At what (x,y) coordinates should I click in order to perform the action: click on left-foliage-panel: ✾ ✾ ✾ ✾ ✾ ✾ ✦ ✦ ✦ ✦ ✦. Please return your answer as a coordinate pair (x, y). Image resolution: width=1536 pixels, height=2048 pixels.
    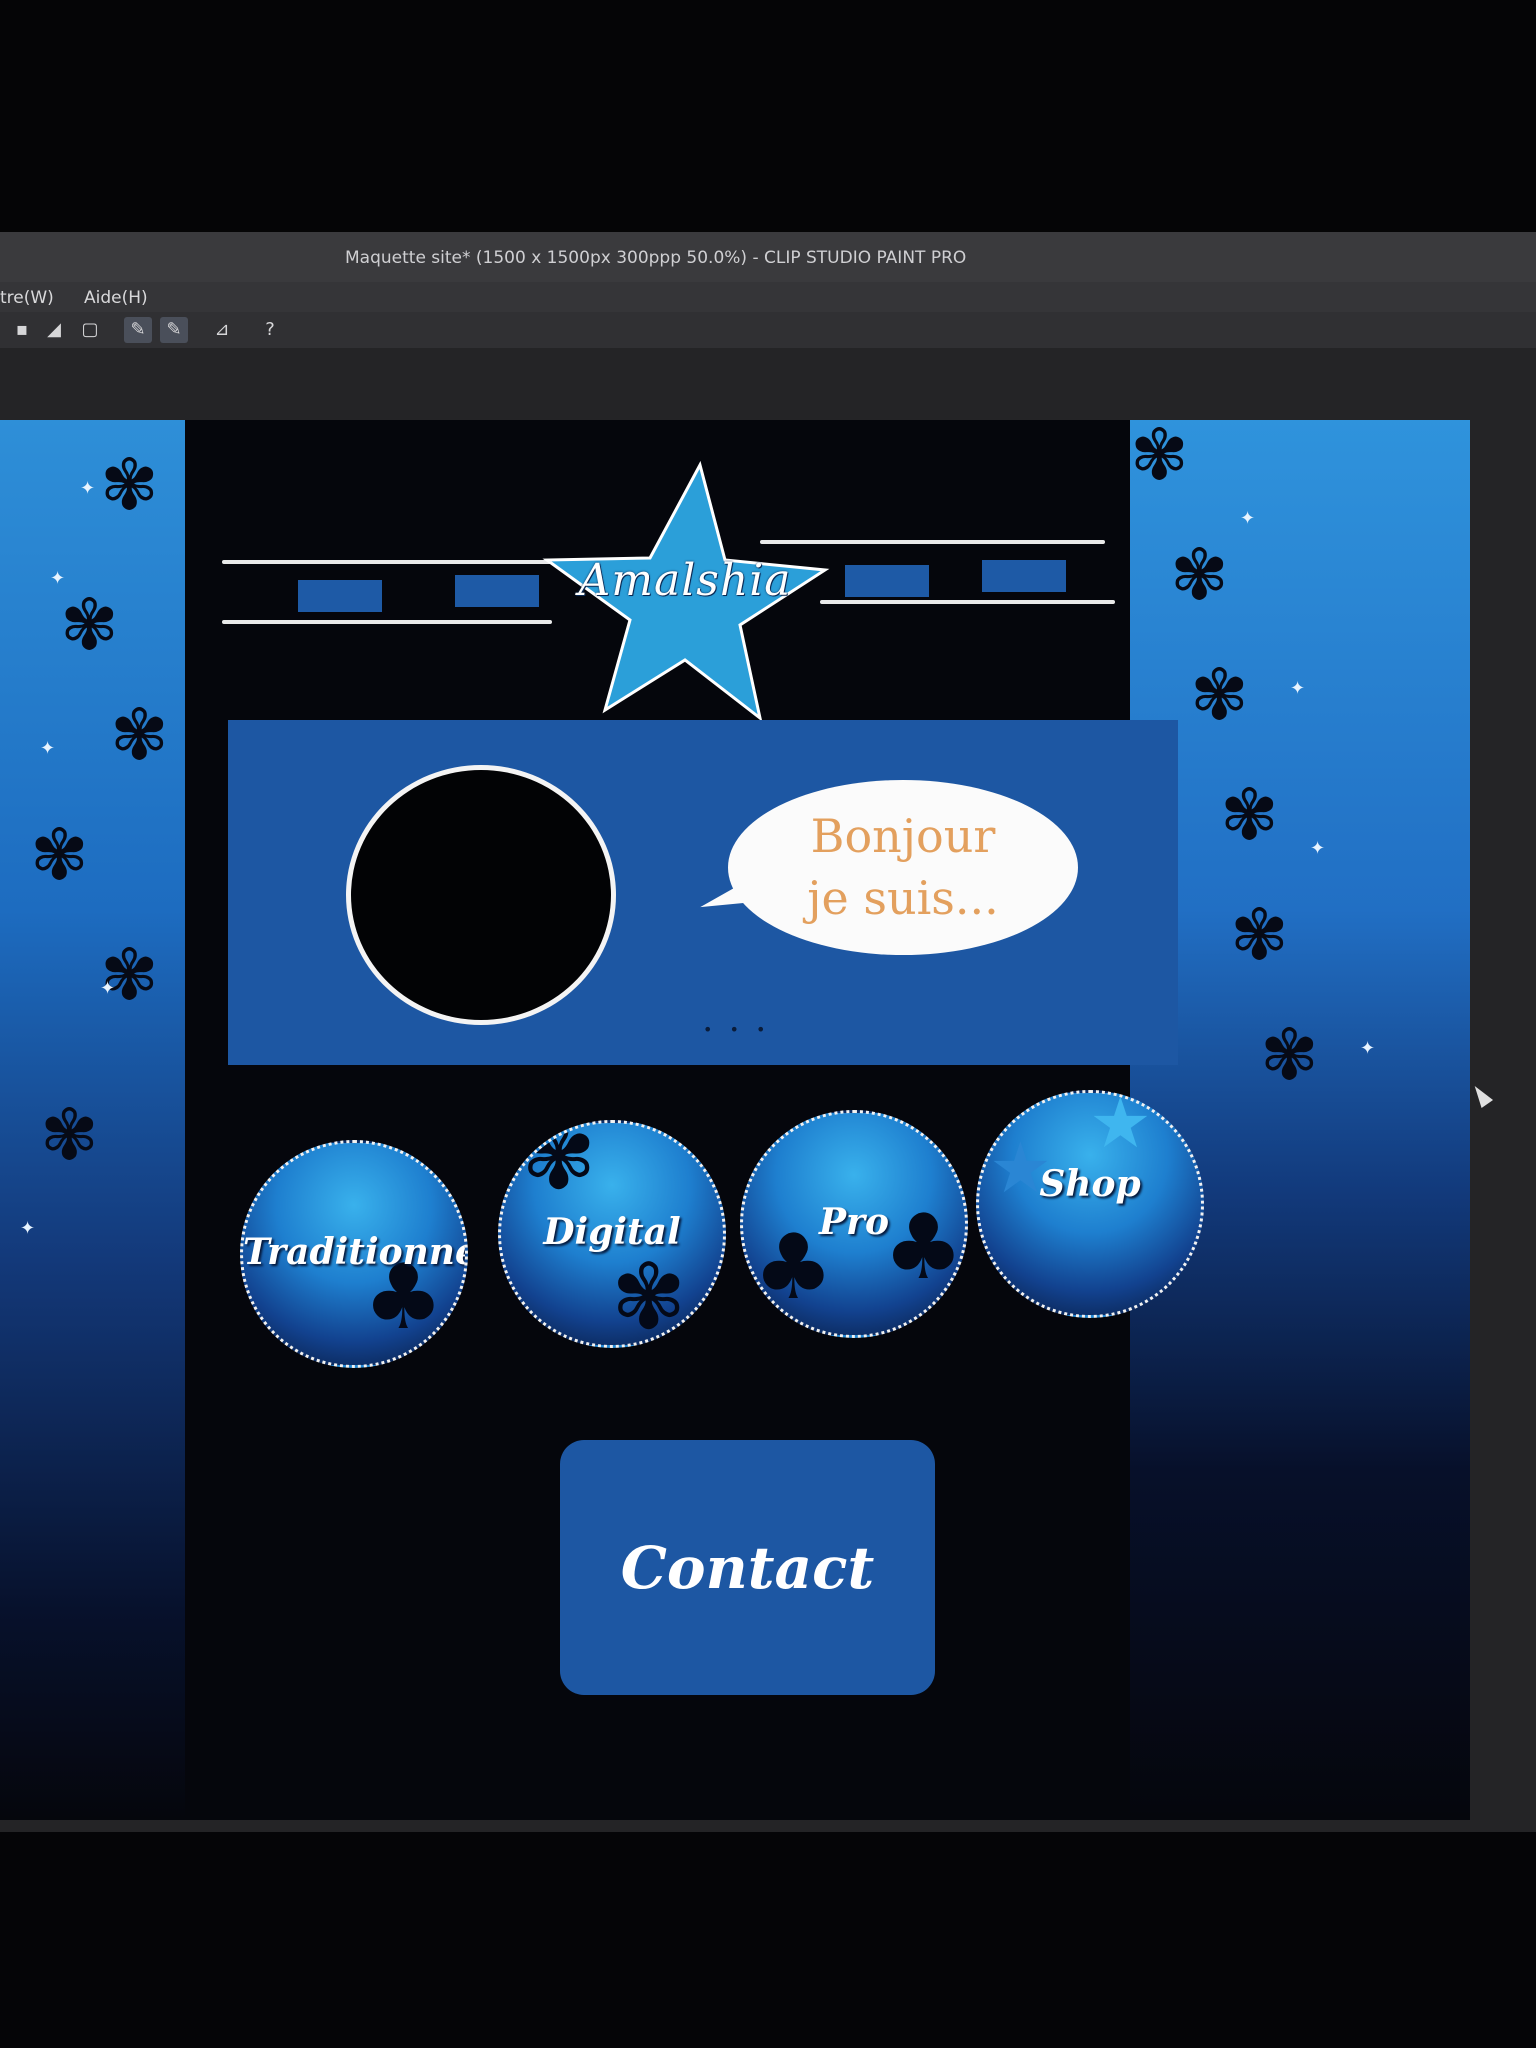
    Looking at the image, I should click on (92, 1120).